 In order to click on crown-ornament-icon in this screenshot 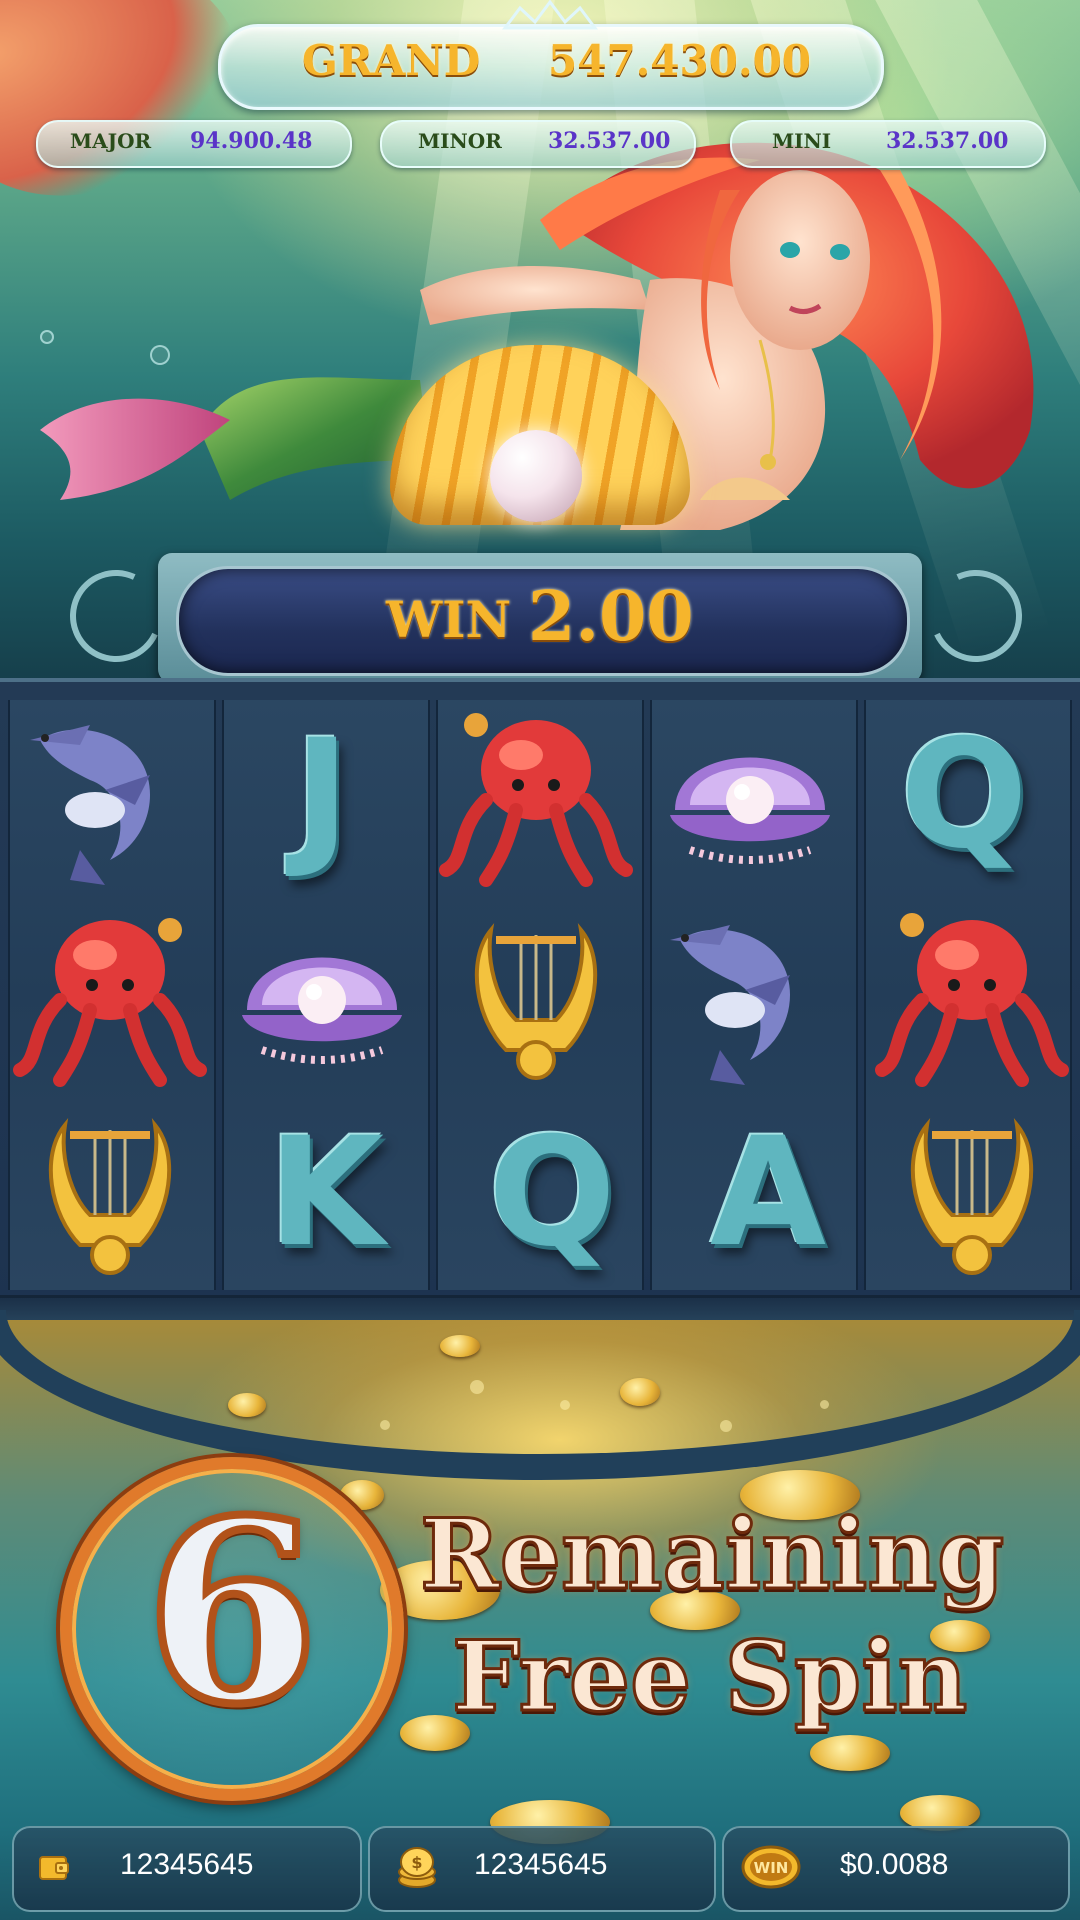, I will do `click(550, 15)`.